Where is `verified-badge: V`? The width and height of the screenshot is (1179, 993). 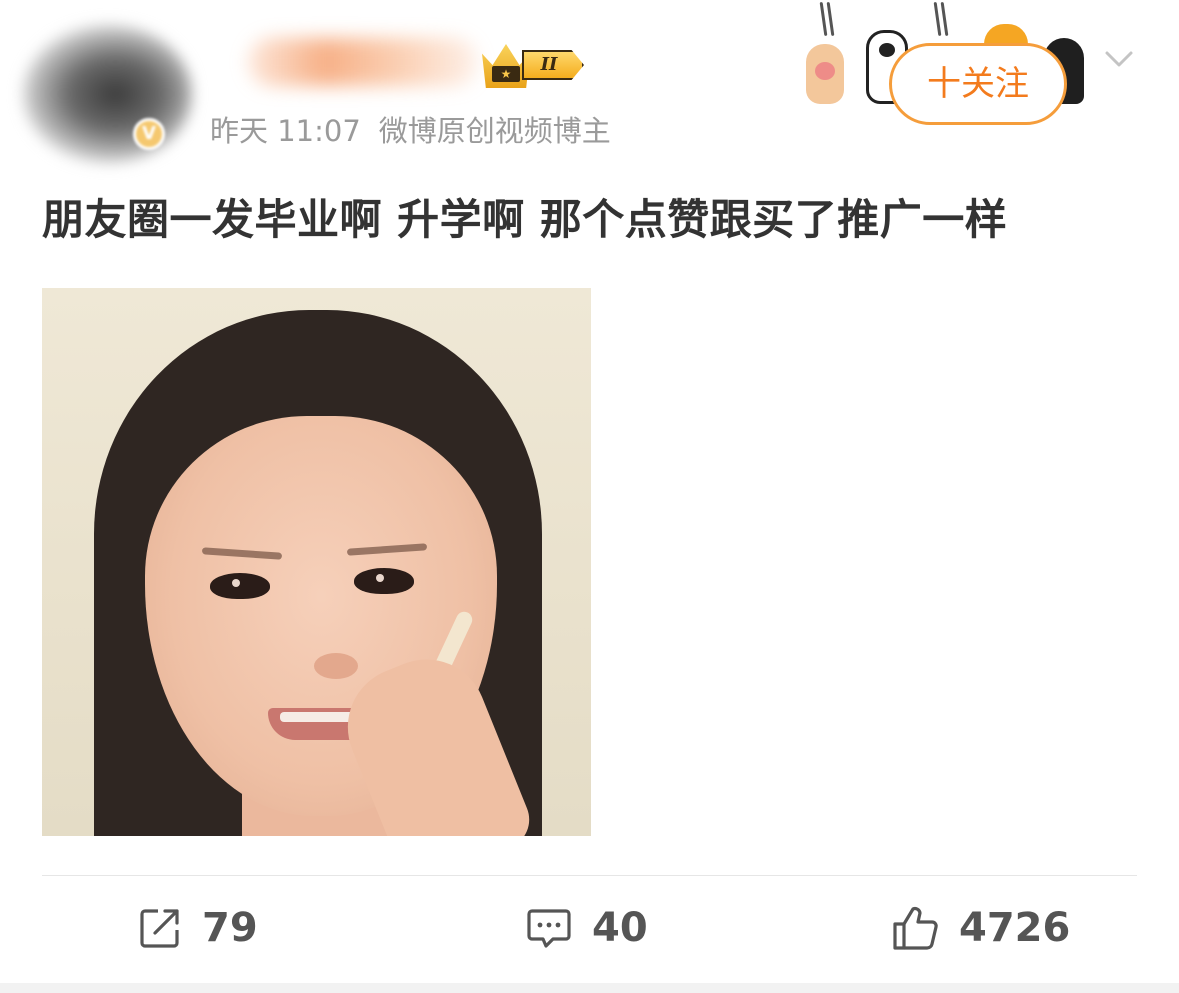 verified-badge: V is located at coordinates (149, 134).